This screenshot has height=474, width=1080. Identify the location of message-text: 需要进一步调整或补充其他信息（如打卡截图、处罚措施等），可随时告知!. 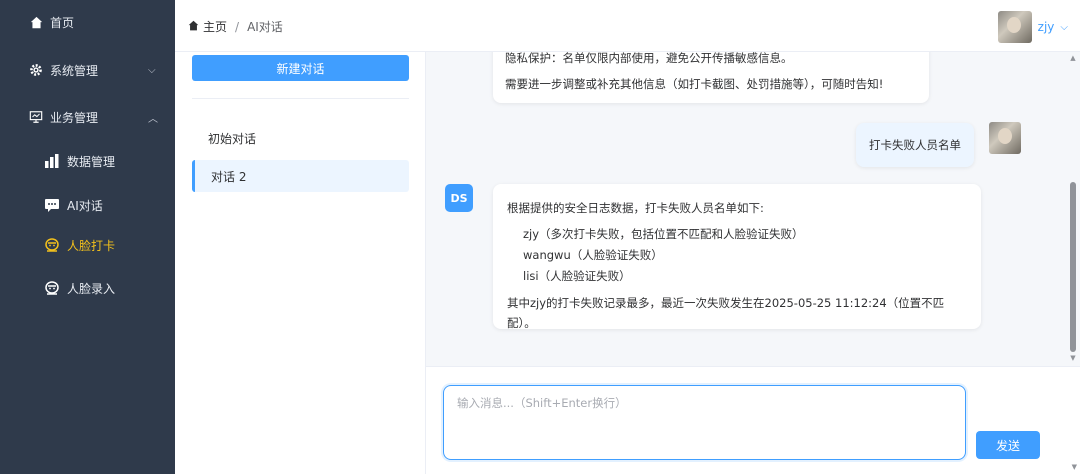
(694, 84).